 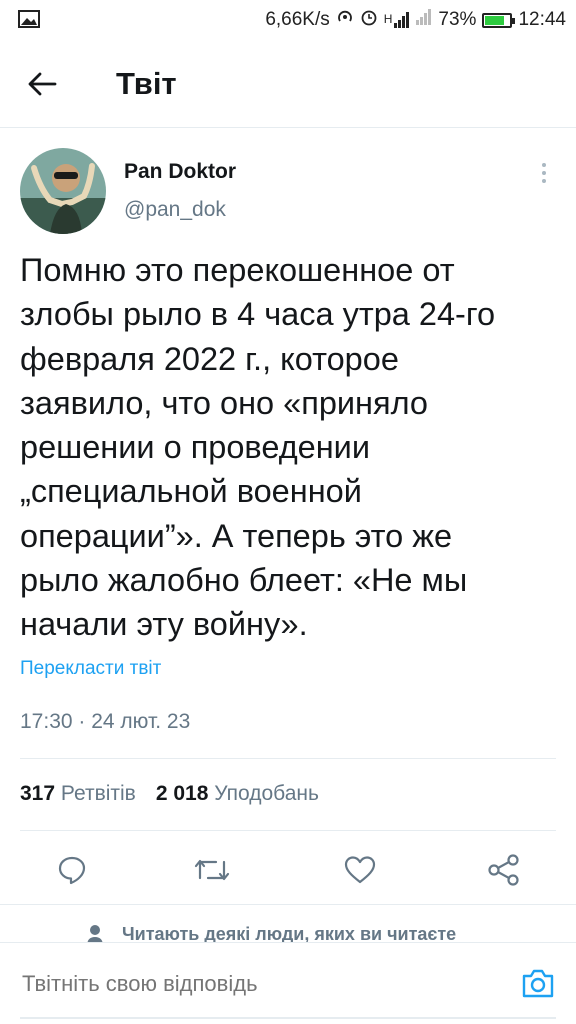 I want to click on retweets-stat: 317 Ретвітів, so click(x=78, y=794).